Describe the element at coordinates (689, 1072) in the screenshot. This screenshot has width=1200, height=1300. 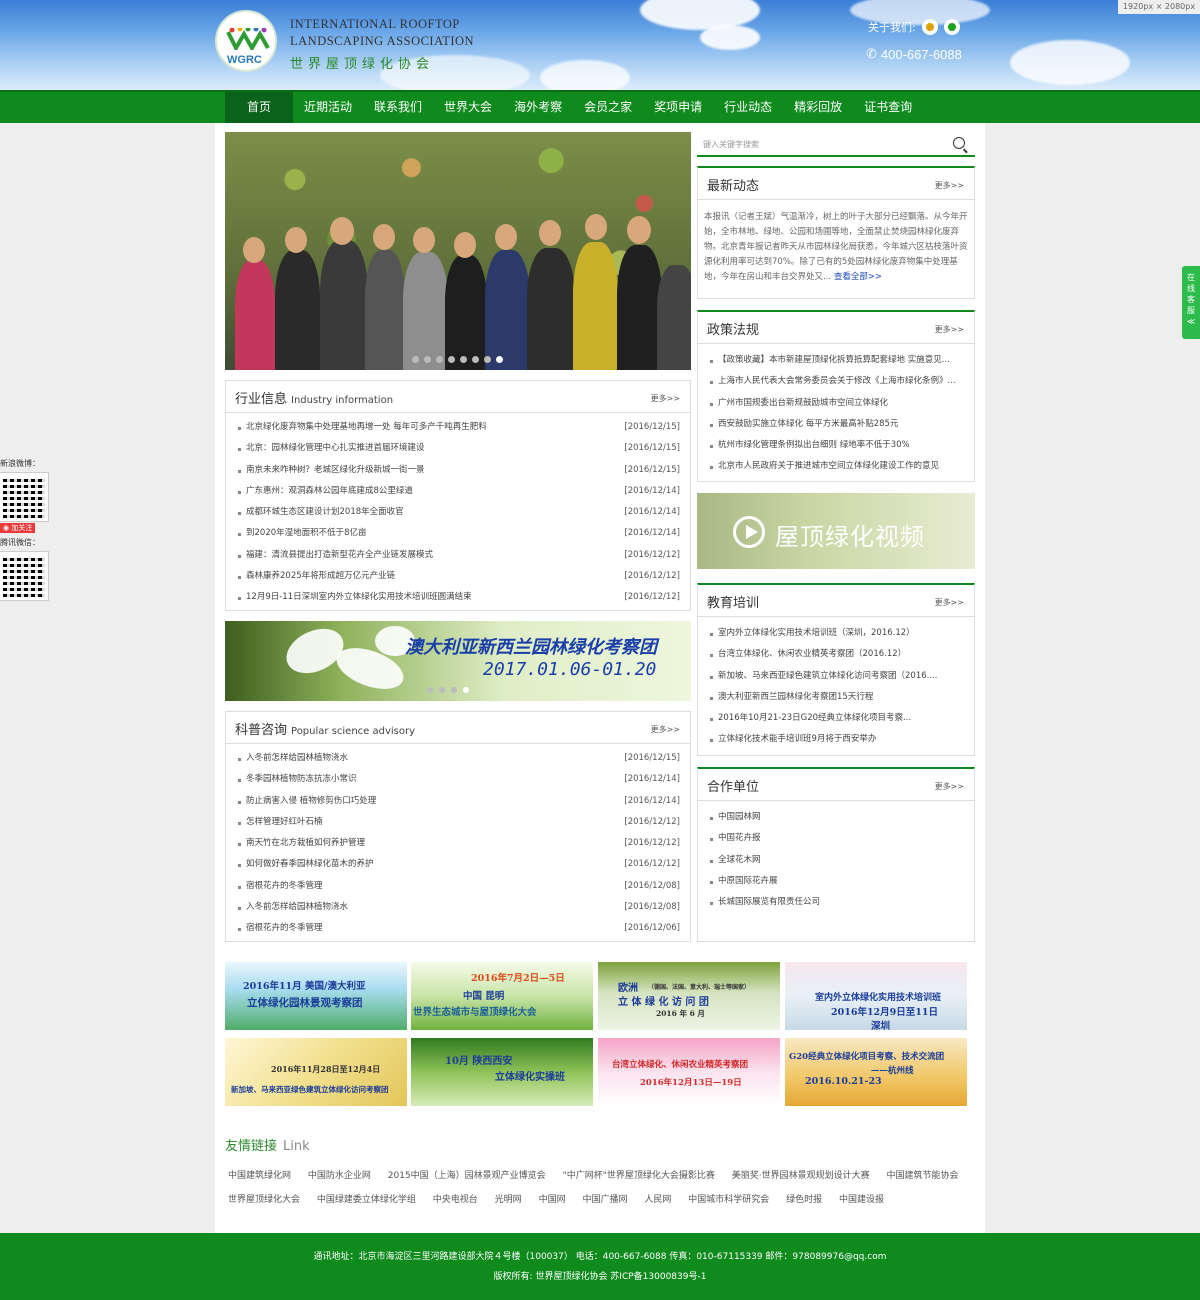
I see `event-thumb: 台湾立体绿化、休闲农业精英考察团 2016年12月13日—19日` at that location.